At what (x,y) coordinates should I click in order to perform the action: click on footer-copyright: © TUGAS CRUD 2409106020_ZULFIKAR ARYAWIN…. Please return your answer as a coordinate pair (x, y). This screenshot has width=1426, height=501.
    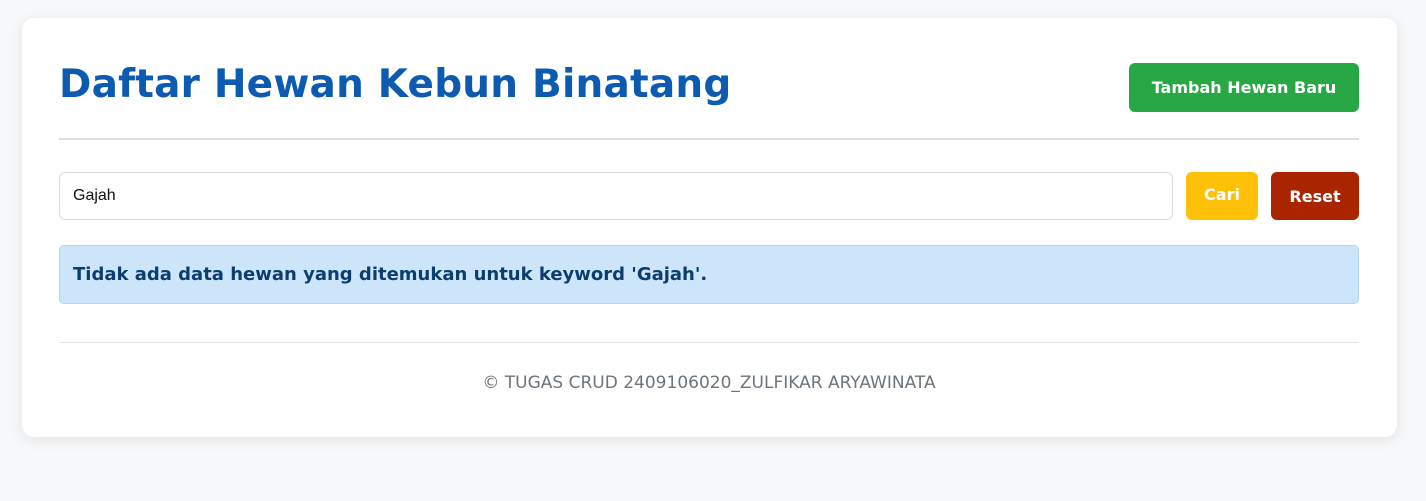
    Looking at the image, I should click on (709, 383).